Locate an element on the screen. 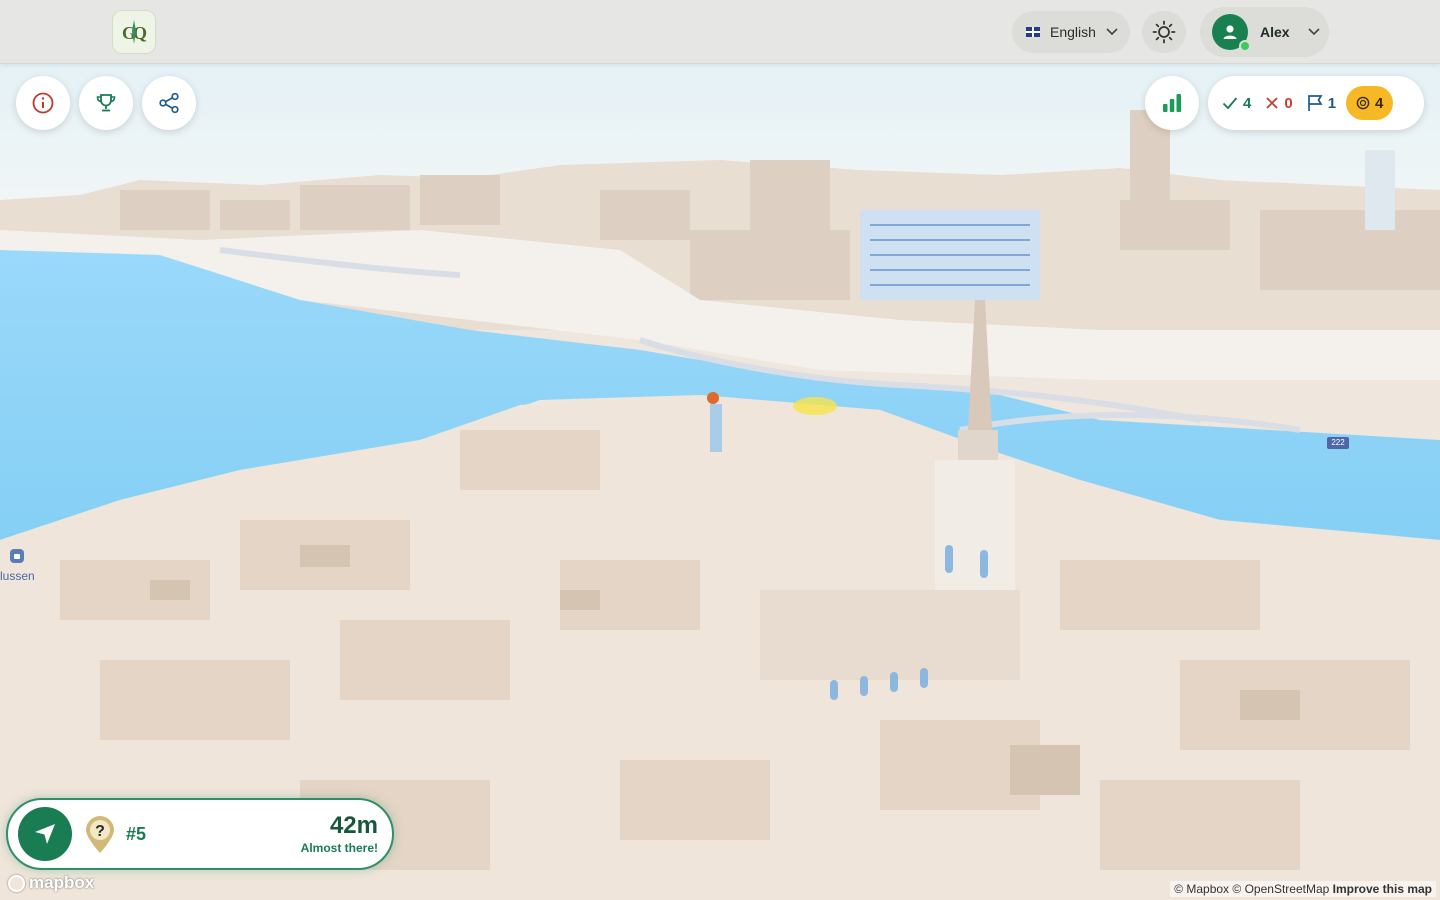 The height and width of the screenshot is (900, 1440). sun-icon is located at coordinates (1164, 32).